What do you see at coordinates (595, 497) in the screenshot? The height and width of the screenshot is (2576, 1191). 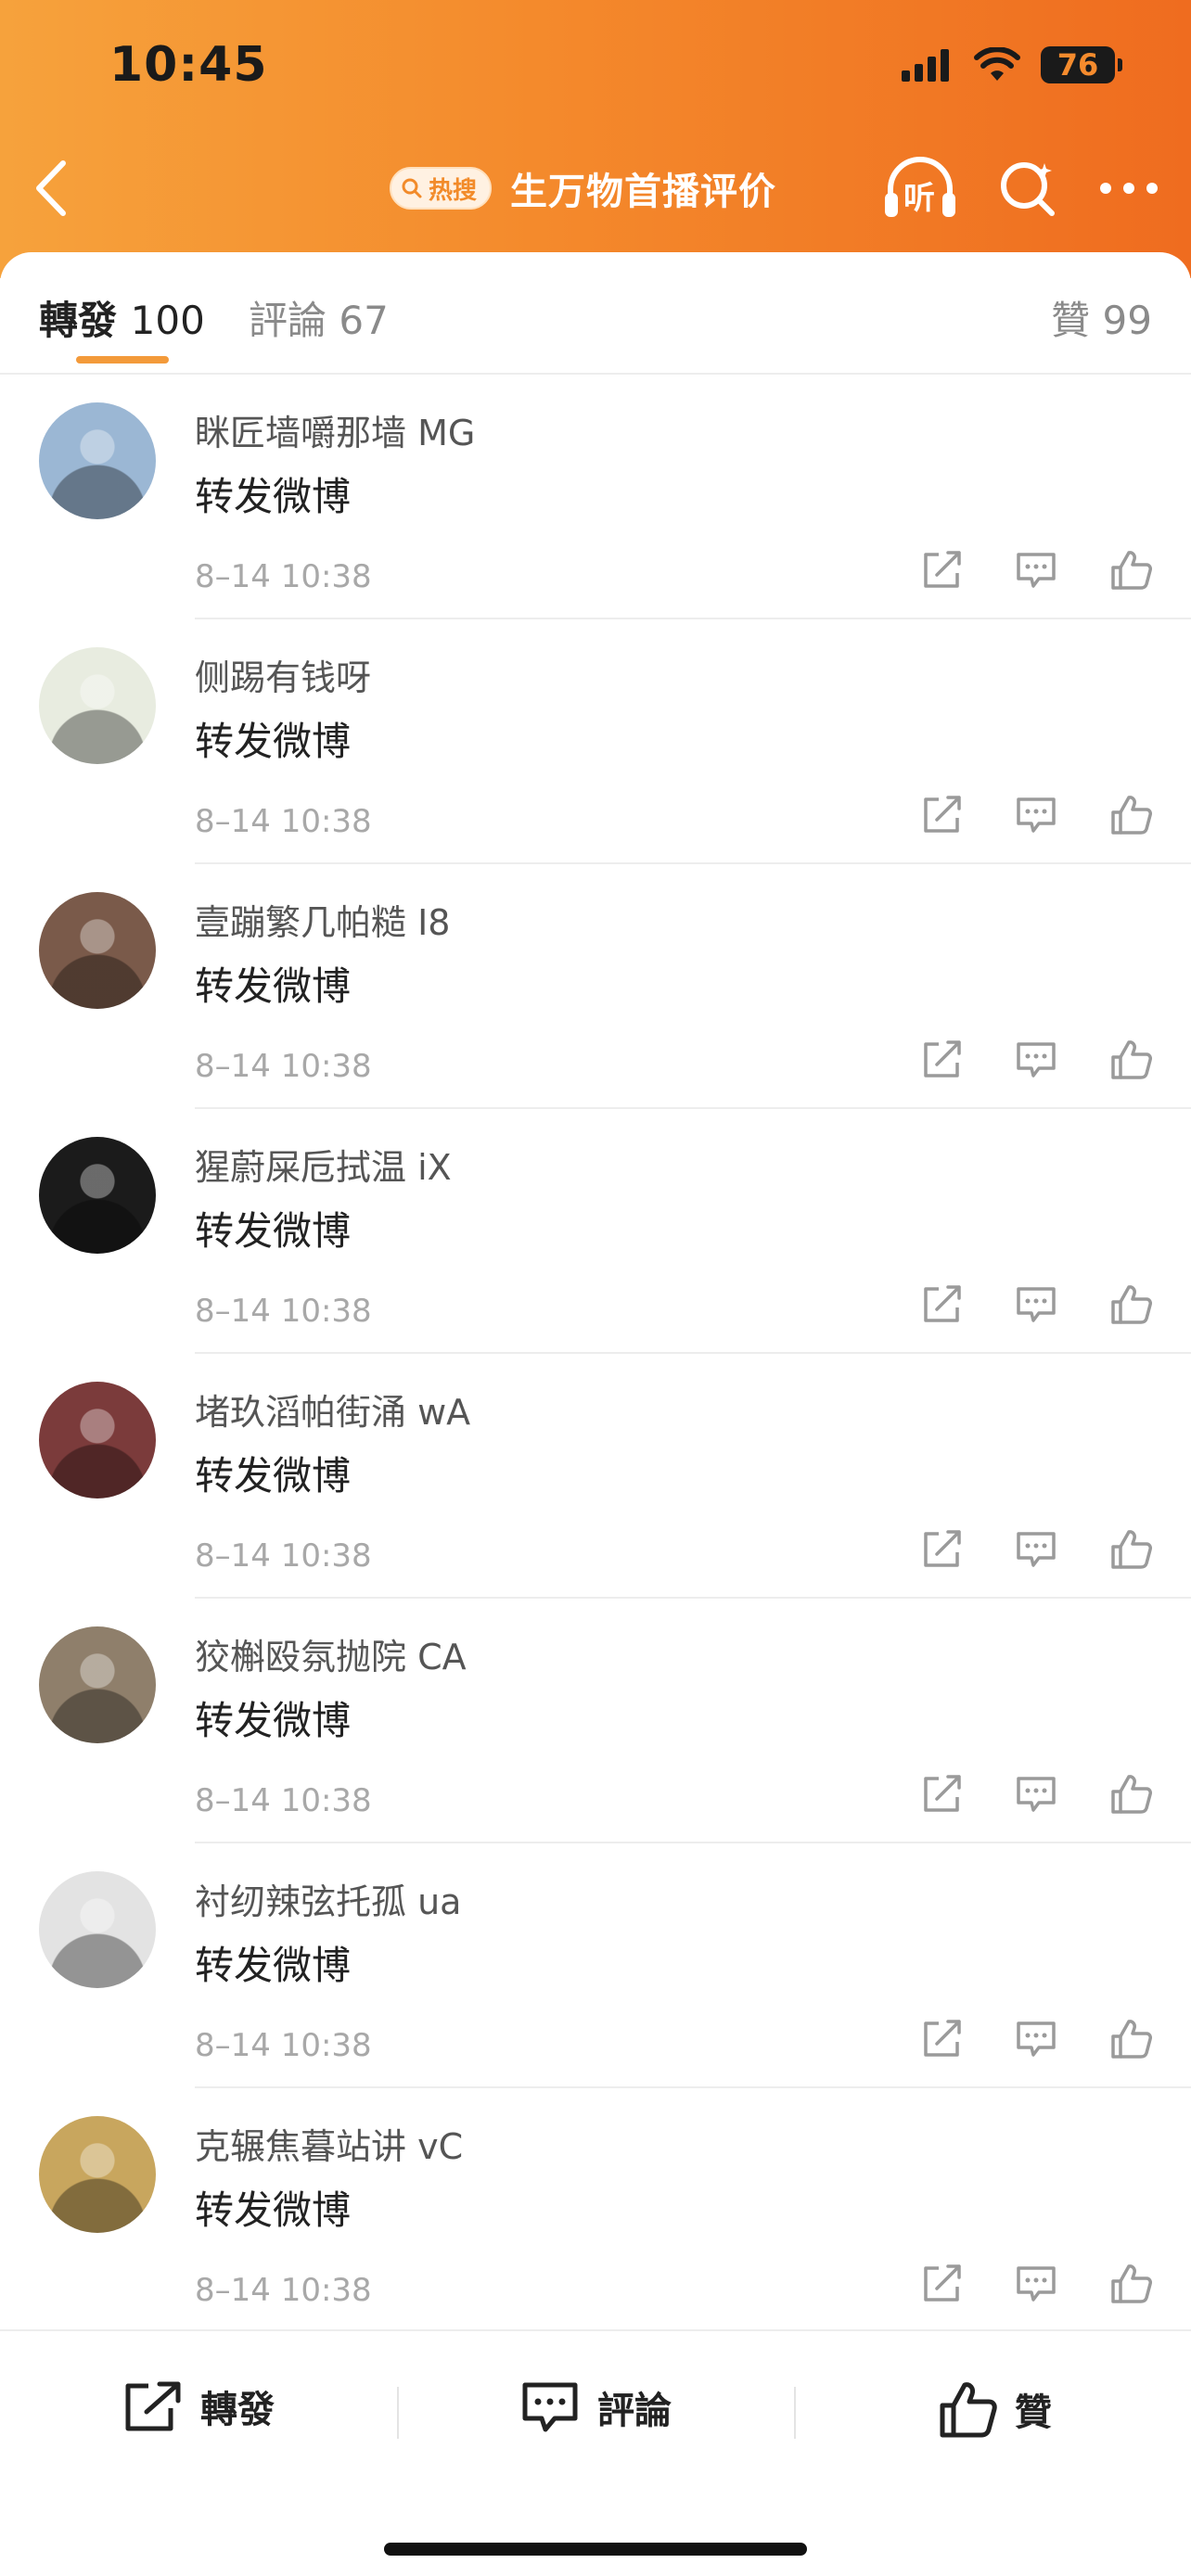 I see `repost-row: 眯匠墙嚼那墙 MG 转发微博 8–14 10:38` at bounding box center [595, 497].